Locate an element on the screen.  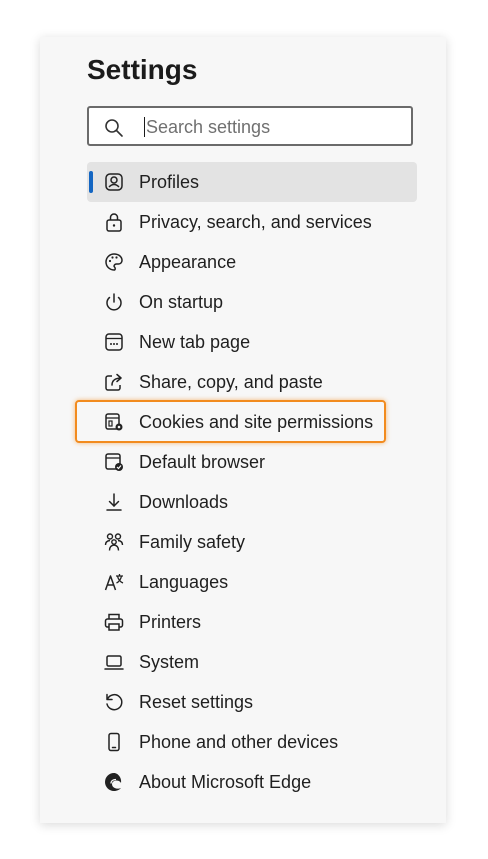
phone-icon is located at coordinates (114, 742).